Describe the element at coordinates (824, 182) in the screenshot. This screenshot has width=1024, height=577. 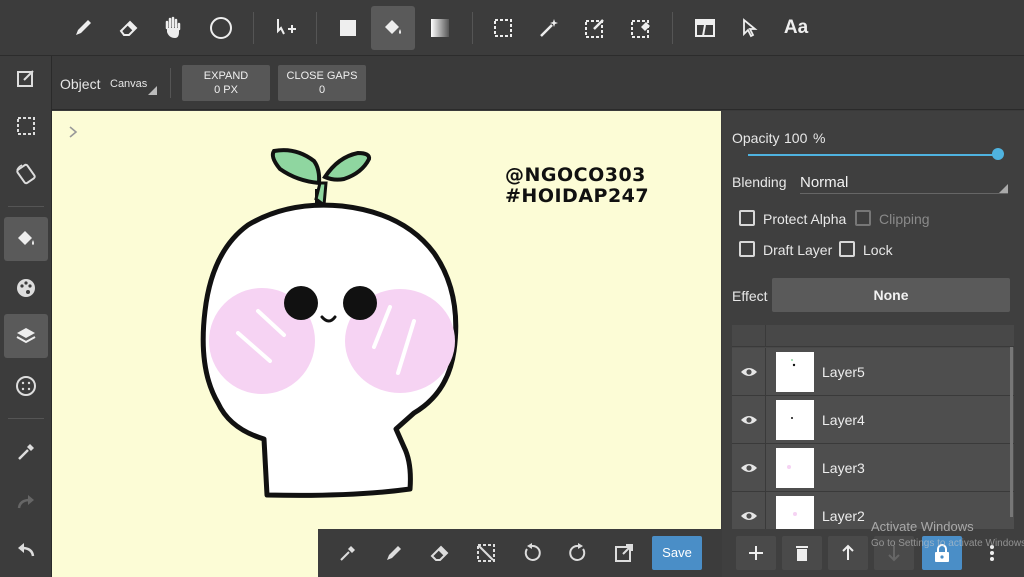
I see `blending-select: Normal` at that location.